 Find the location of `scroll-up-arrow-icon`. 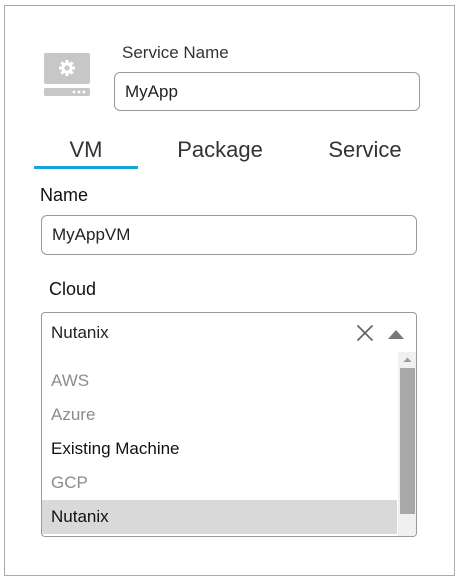

scroll-up-arrow-icon is located at coordinates (407, 360).